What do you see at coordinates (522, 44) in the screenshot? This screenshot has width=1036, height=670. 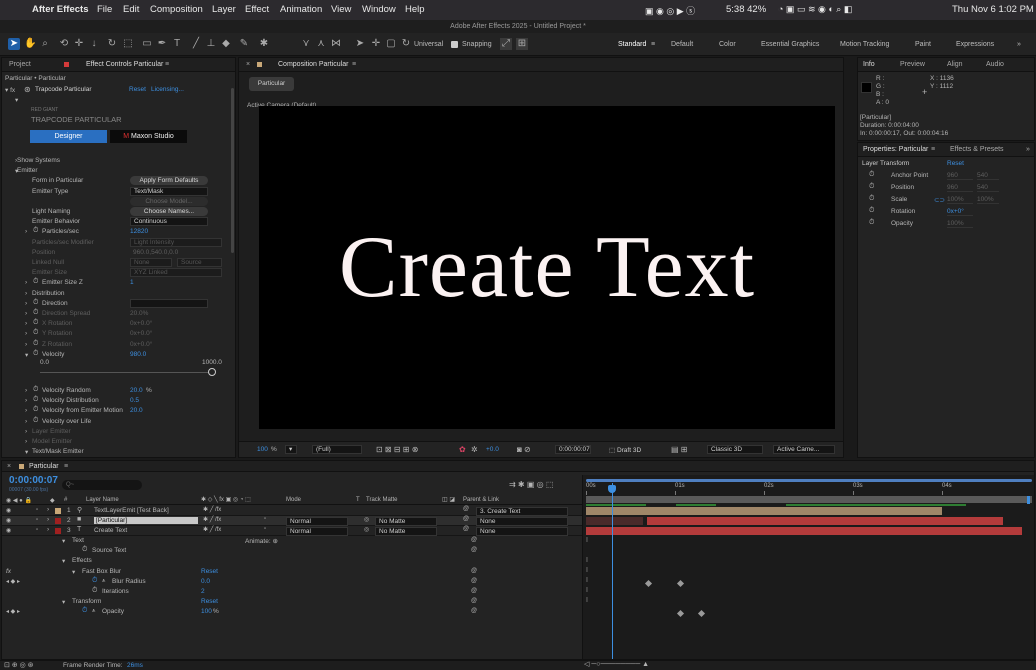 I see `snap-grid-icon: ⊞` at bounding box center [522, 44].